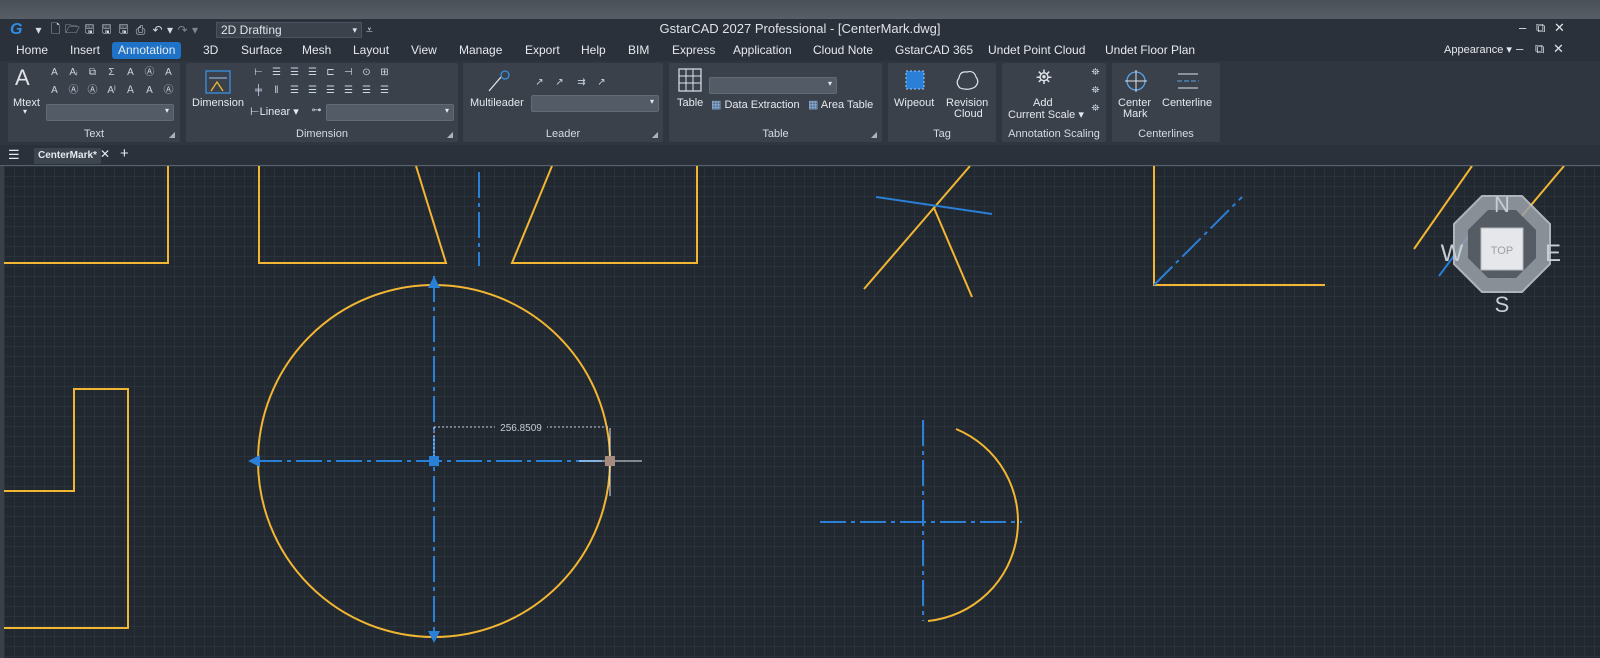 The height and width of the screenshot is (658, 1600). Describe the element at coordinates (1150, 50) in the screenshot. I see `tab-undet-floor-plan: Undet Floor Plan` at that location.